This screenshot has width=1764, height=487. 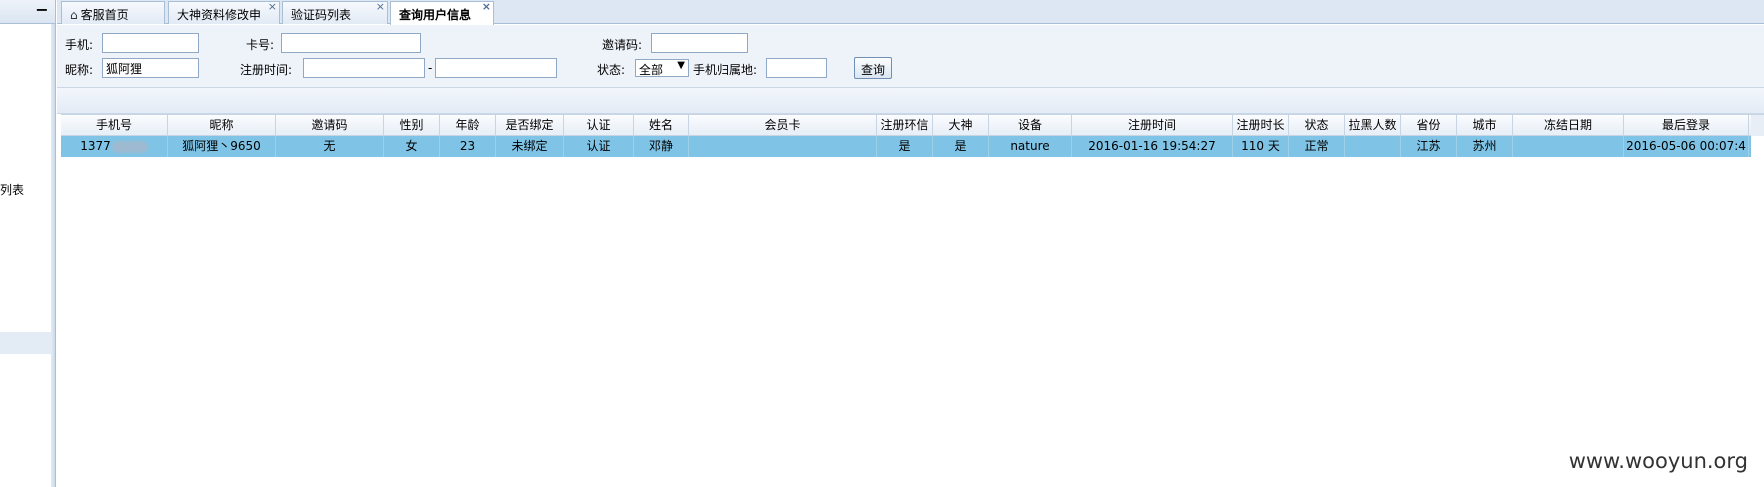 I want to click on nickname-input, so click(x=150, y=68).